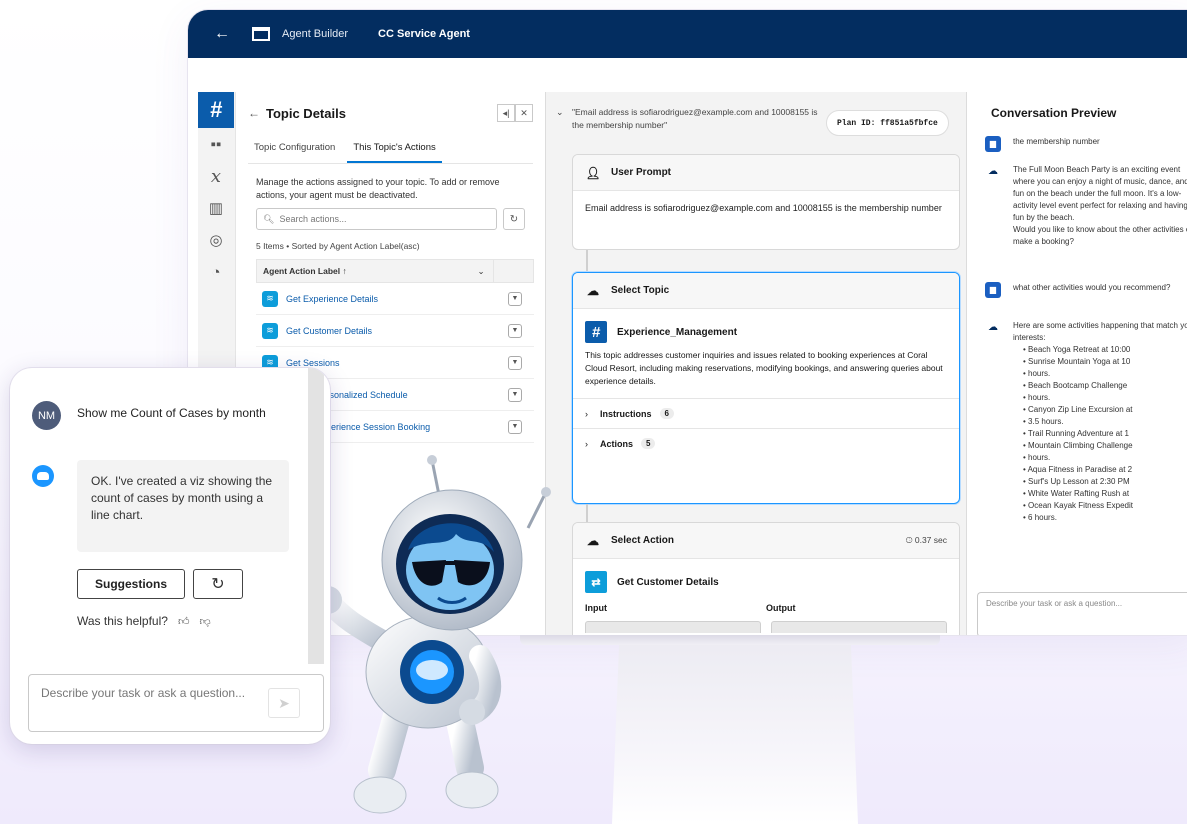  Describe the element at coordinates (506, 113) in the screenshot. I see `collapse-panel-icon: ◂|` at that location.